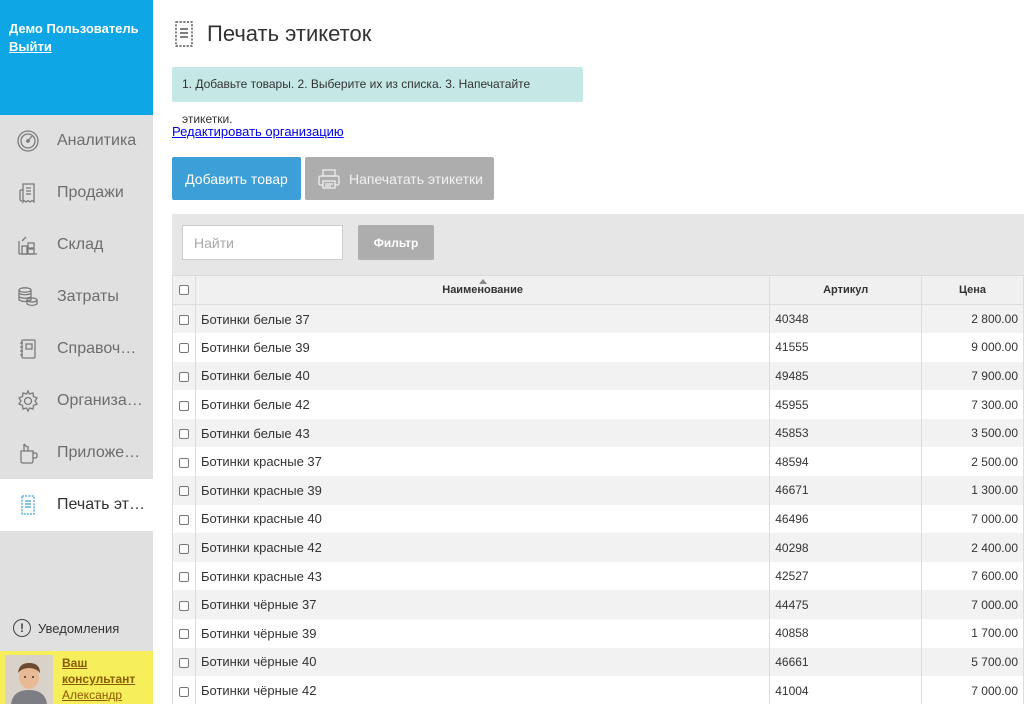  What do you see at coordinates (846, 290) in the screenshot?
I see `column-header-article: Артикул` at bounding box center [846, 290].